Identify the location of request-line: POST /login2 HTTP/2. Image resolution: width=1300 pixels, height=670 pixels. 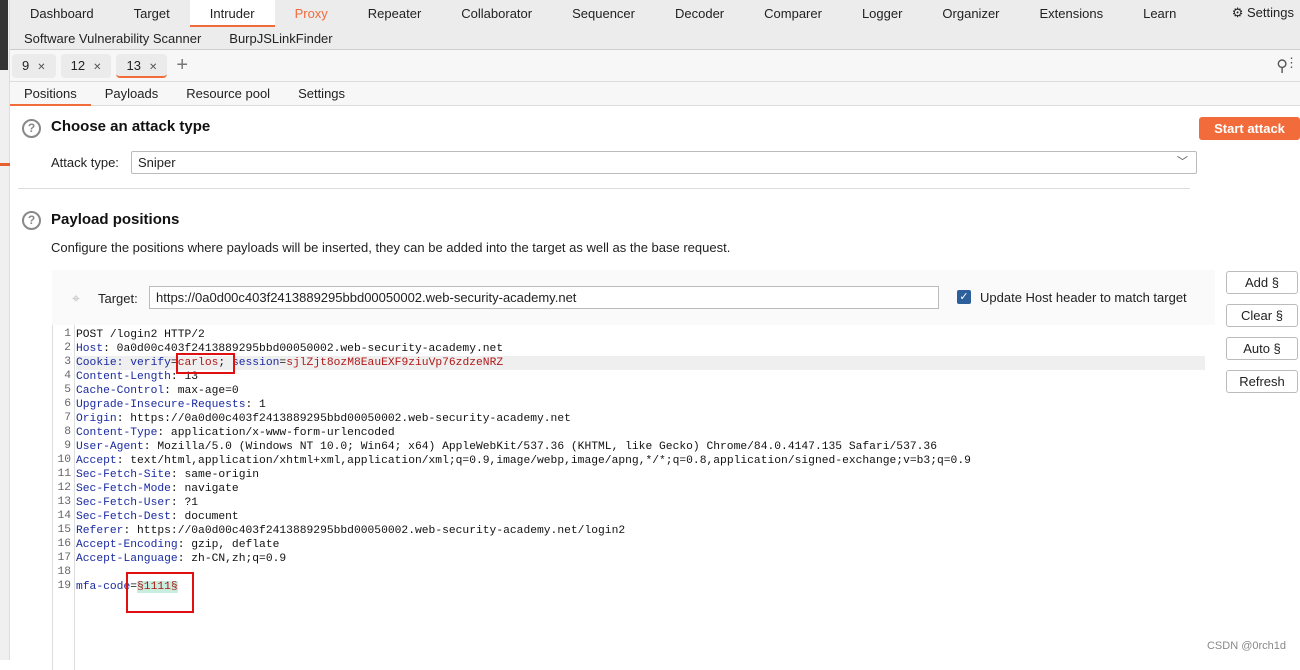
(640, 335).